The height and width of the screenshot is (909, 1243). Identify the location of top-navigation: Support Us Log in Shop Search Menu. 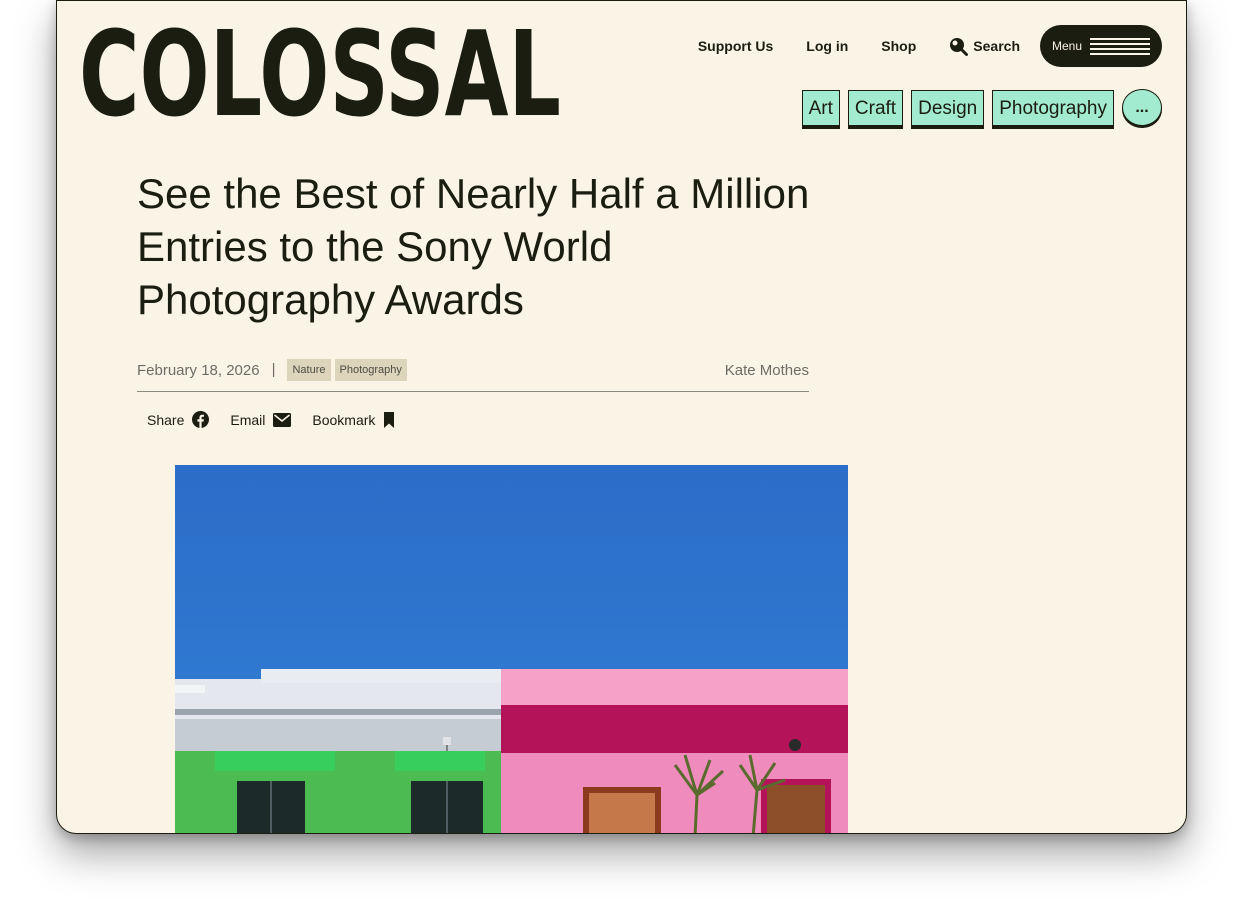
(930, 46).